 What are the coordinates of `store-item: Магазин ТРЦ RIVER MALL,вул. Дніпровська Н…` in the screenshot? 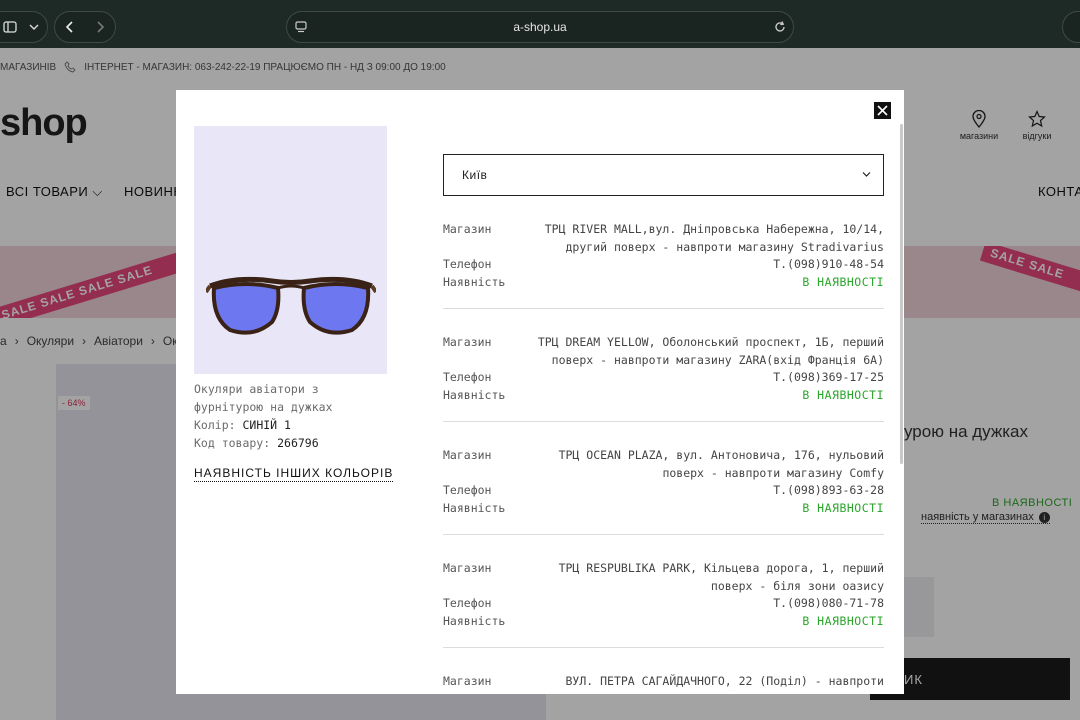 It's located at (663, 252).